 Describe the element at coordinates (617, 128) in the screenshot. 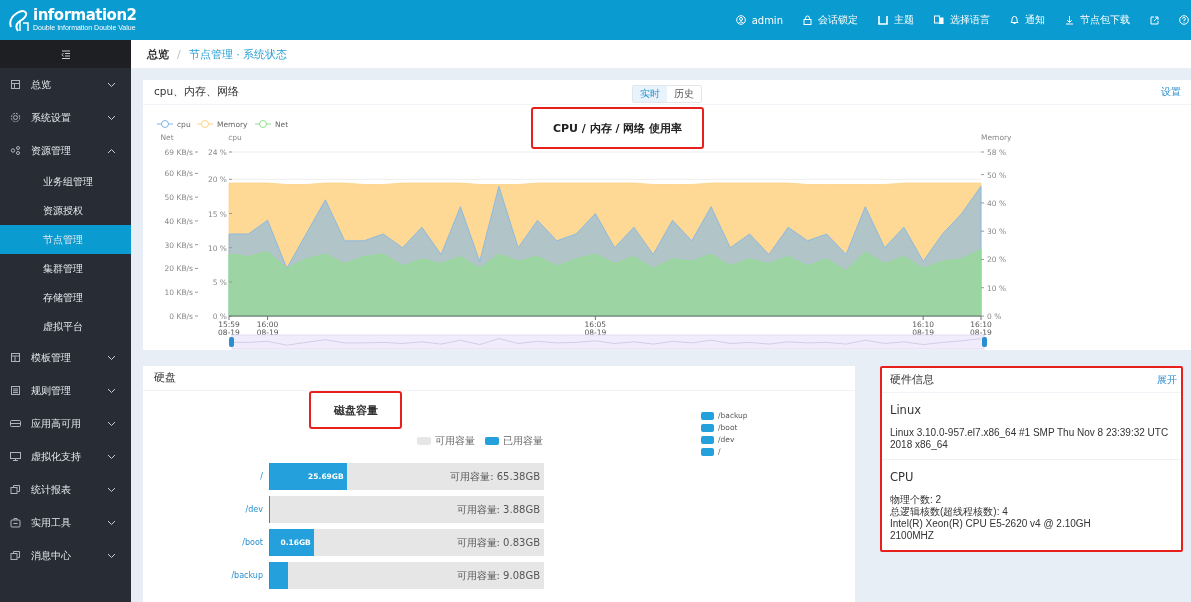

I see `annotation-label: CPU / 内存 / 网络 使用率` at that location.